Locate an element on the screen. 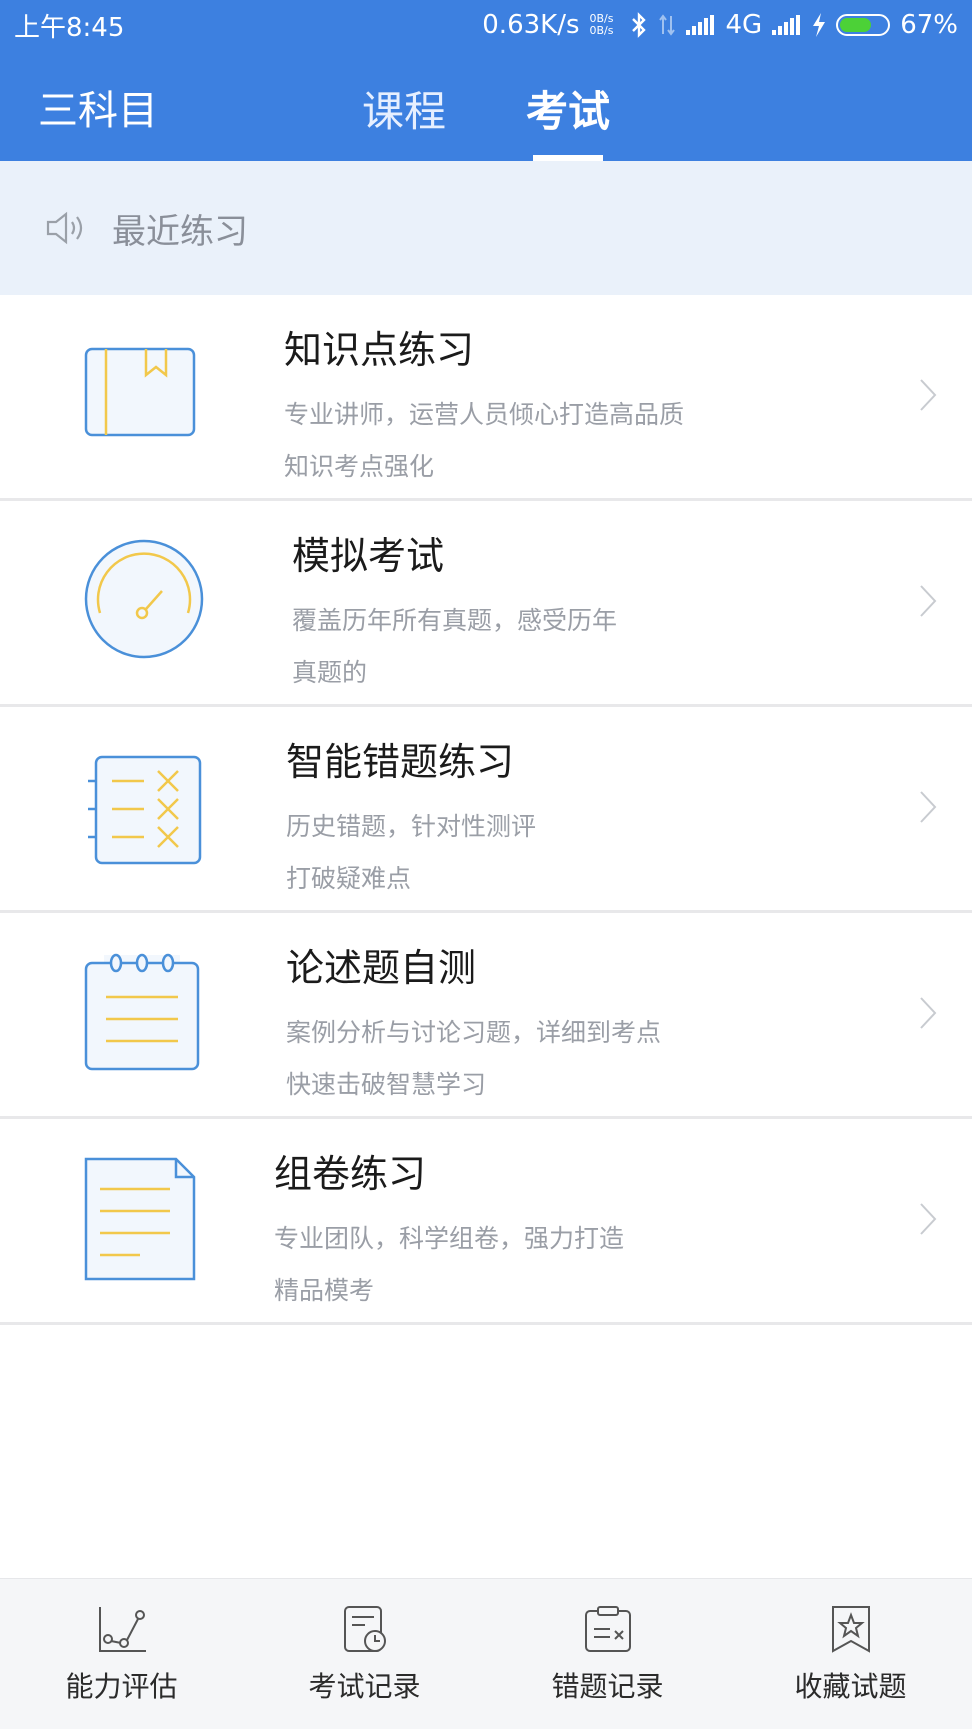  item-desc-line1: 覆盖历年所有真题，感受历年 is located at coordinates (455, 620).